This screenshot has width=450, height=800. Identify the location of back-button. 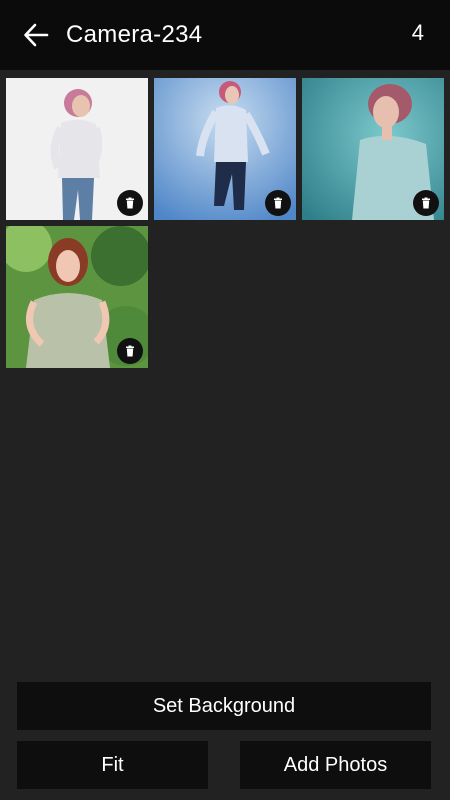
(36, 35).